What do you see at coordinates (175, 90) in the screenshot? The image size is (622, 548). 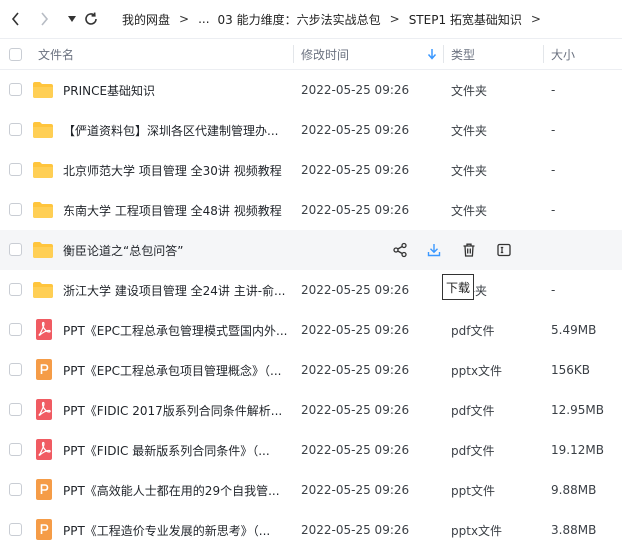 I see `file-name: PRINCE基础知识` at bounding box center [175, 90].